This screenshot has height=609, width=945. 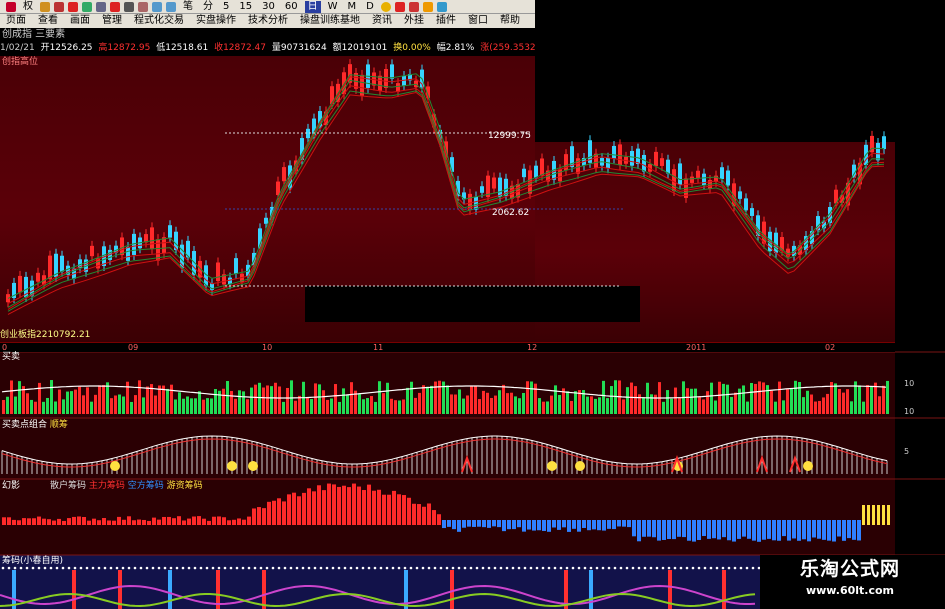 I want to click on bs-tick: 5, so click(x=907, y=451).